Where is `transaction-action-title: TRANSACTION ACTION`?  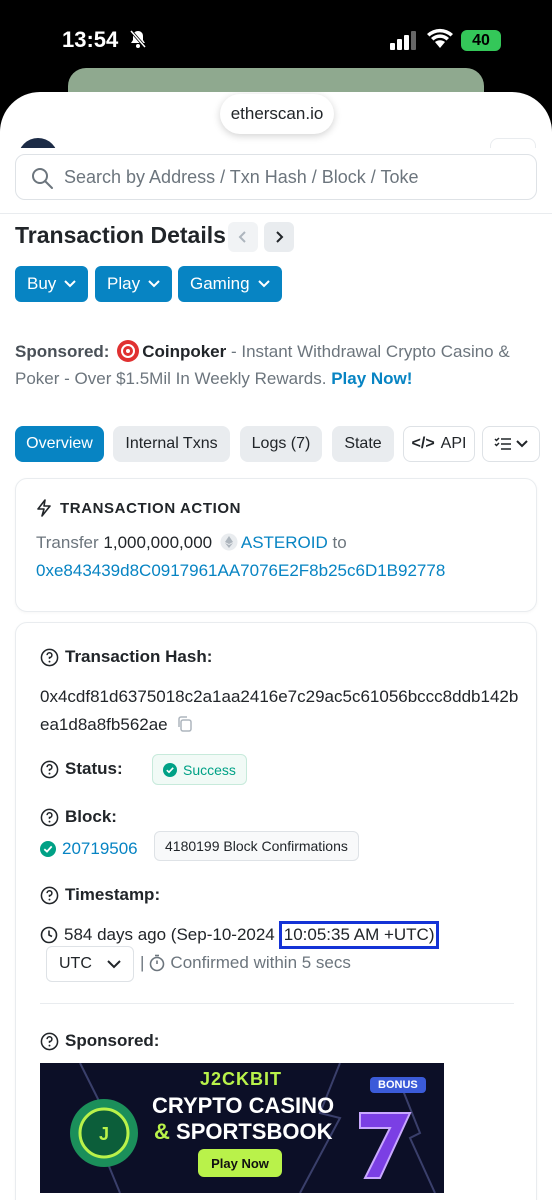
transaction-action-title: TRANSACTION ACTION is located at coordinates (151, 508).